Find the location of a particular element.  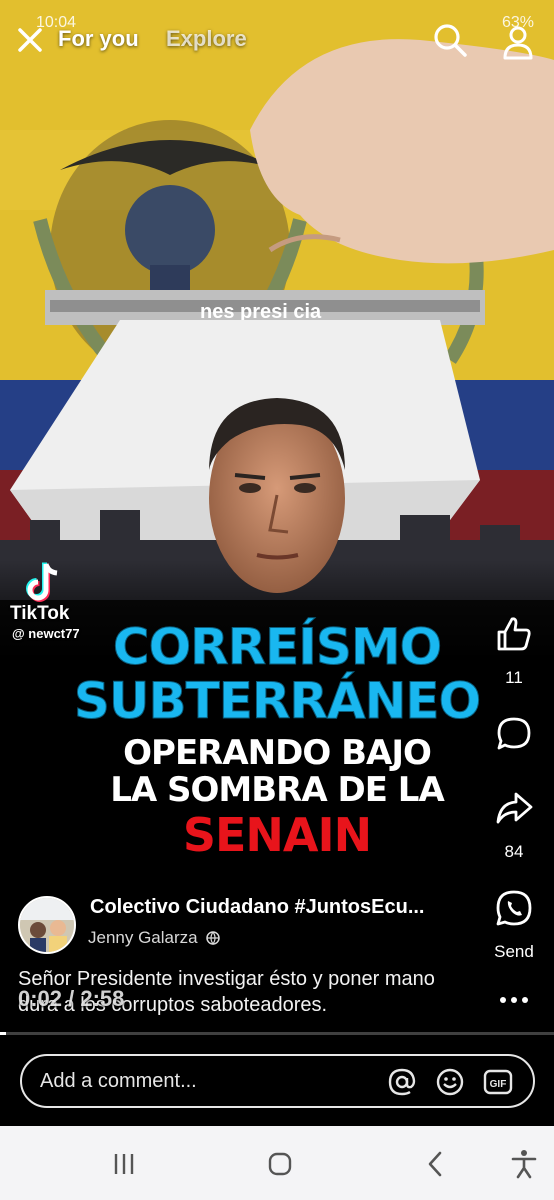

mention-button is located at coordinates (402, 1082).